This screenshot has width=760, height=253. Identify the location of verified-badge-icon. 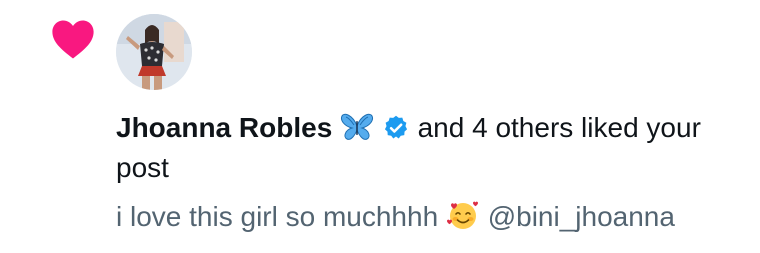
(395, 127).